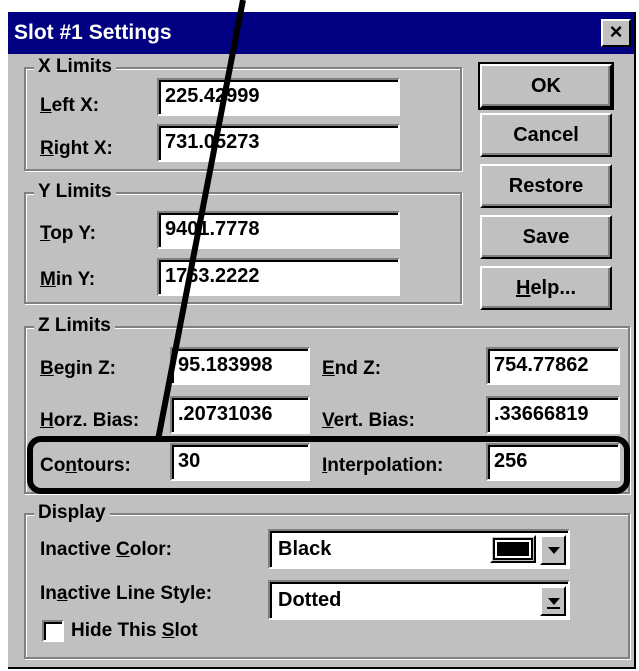 Image resolution: width=639 pixels, height=671 pixels. Describe the element at coordinates (200, 220) in the screenshot. I see `annotation-pointer` at that location.